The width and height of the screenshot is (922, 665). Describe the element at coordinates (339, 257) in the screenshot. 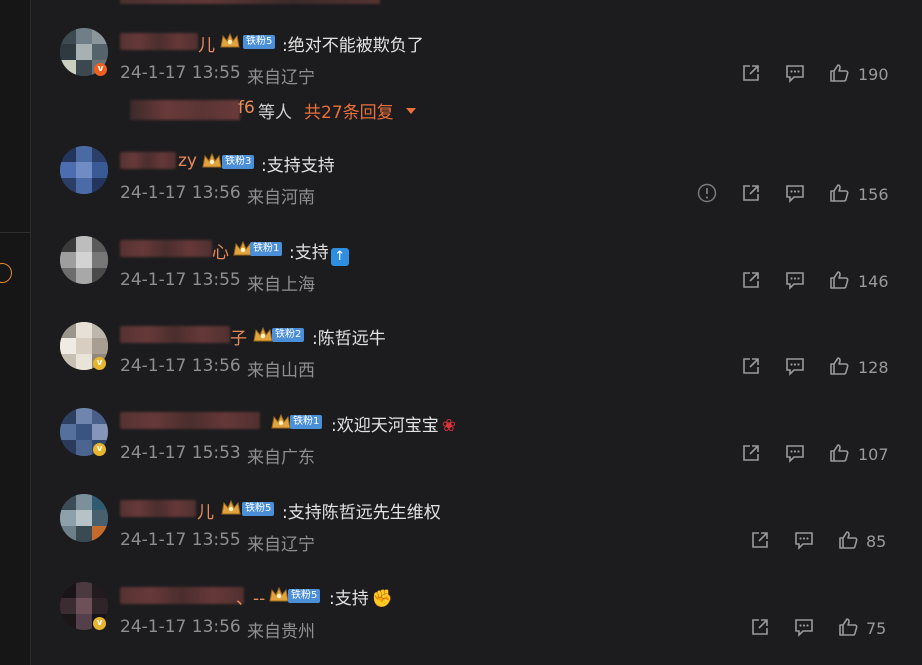

I see `up-arrow-emoji-icon: ↑` at that location.